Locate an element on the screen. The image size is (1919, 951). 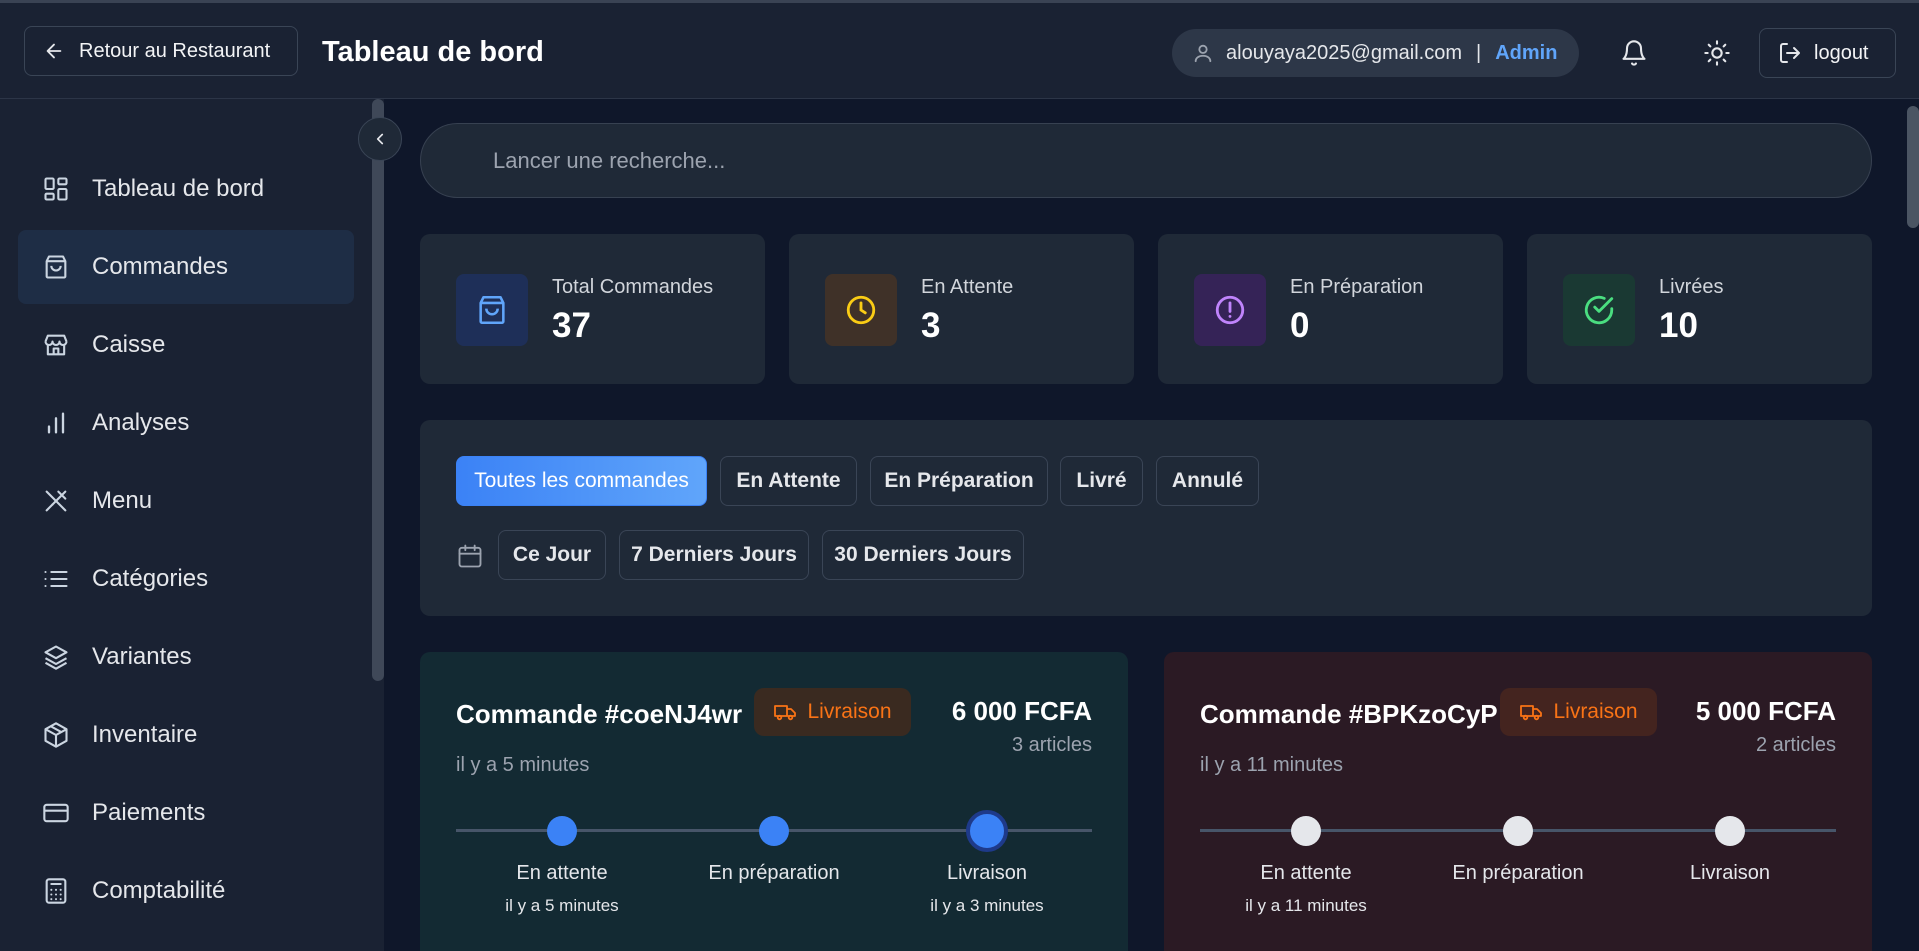
sidebar-item-tableau-de-bord: Tableau de bord is located at coordinates (186, 189).